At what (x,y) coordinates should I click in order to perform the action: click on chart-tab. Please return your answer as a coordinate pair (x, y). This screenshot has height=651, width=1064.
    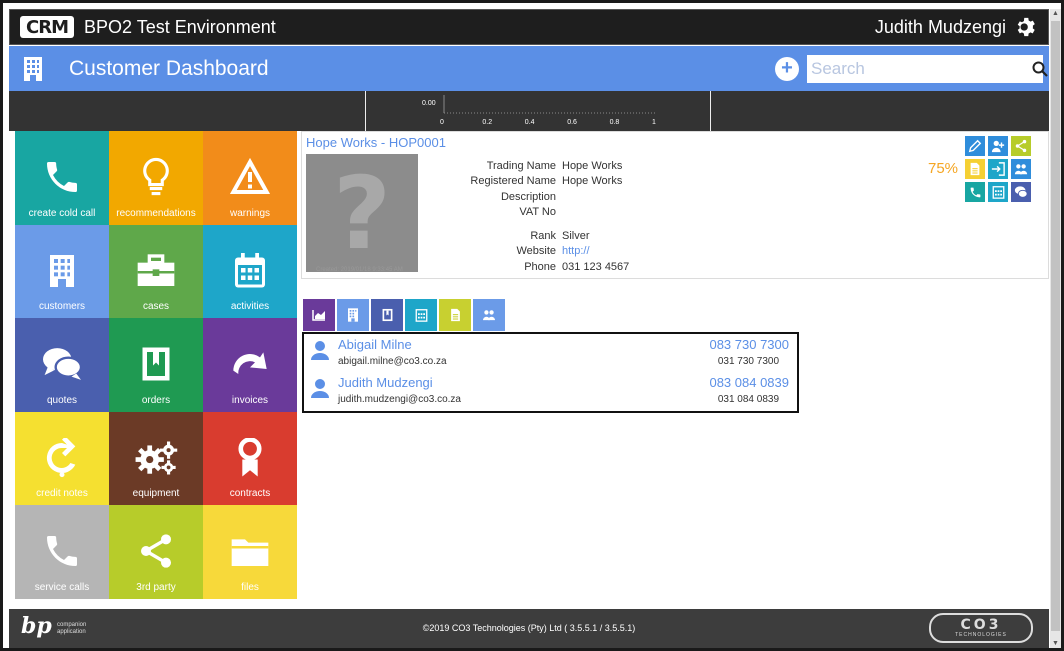
    Looking at the image, I should click on (319, 315).